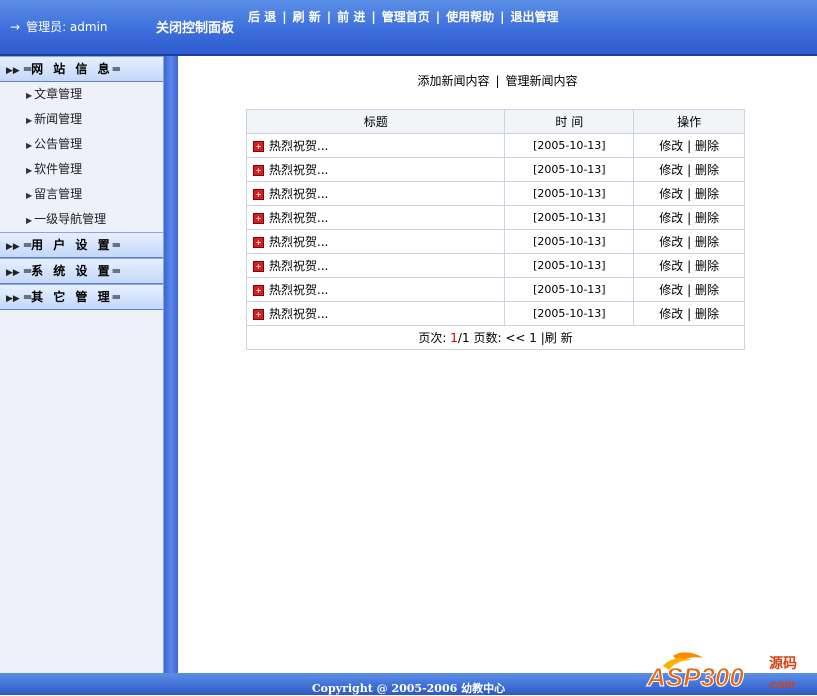  I want to click on pager-page-link: 1, so click(533, 338).